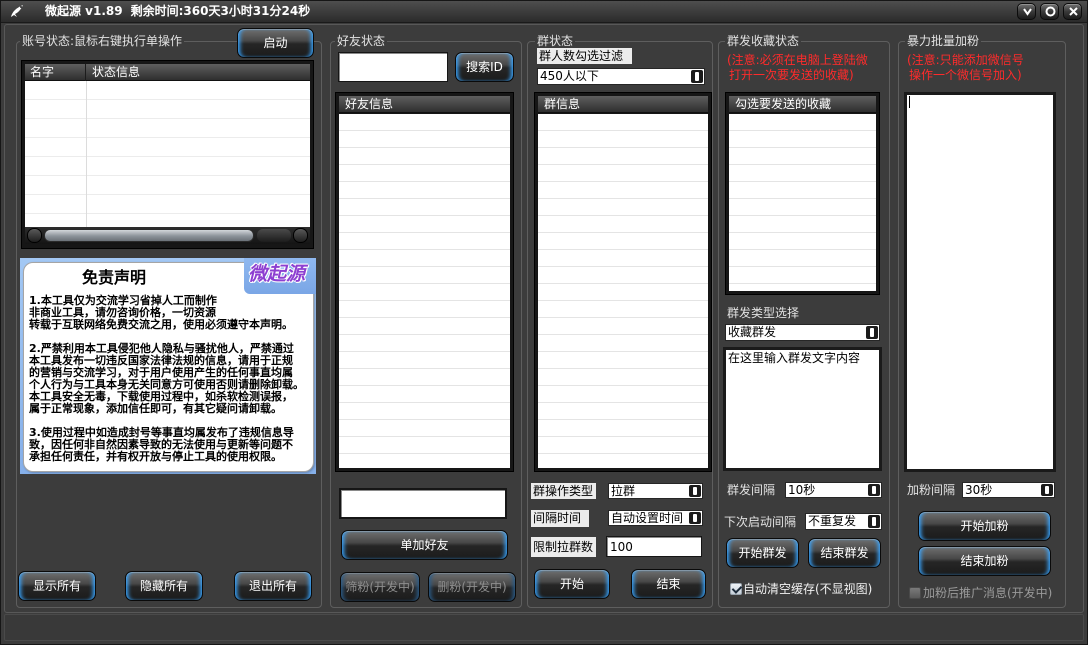 This screenshot has height=645, width=1088. I want to click on minimize-button, so click(1026, 11).